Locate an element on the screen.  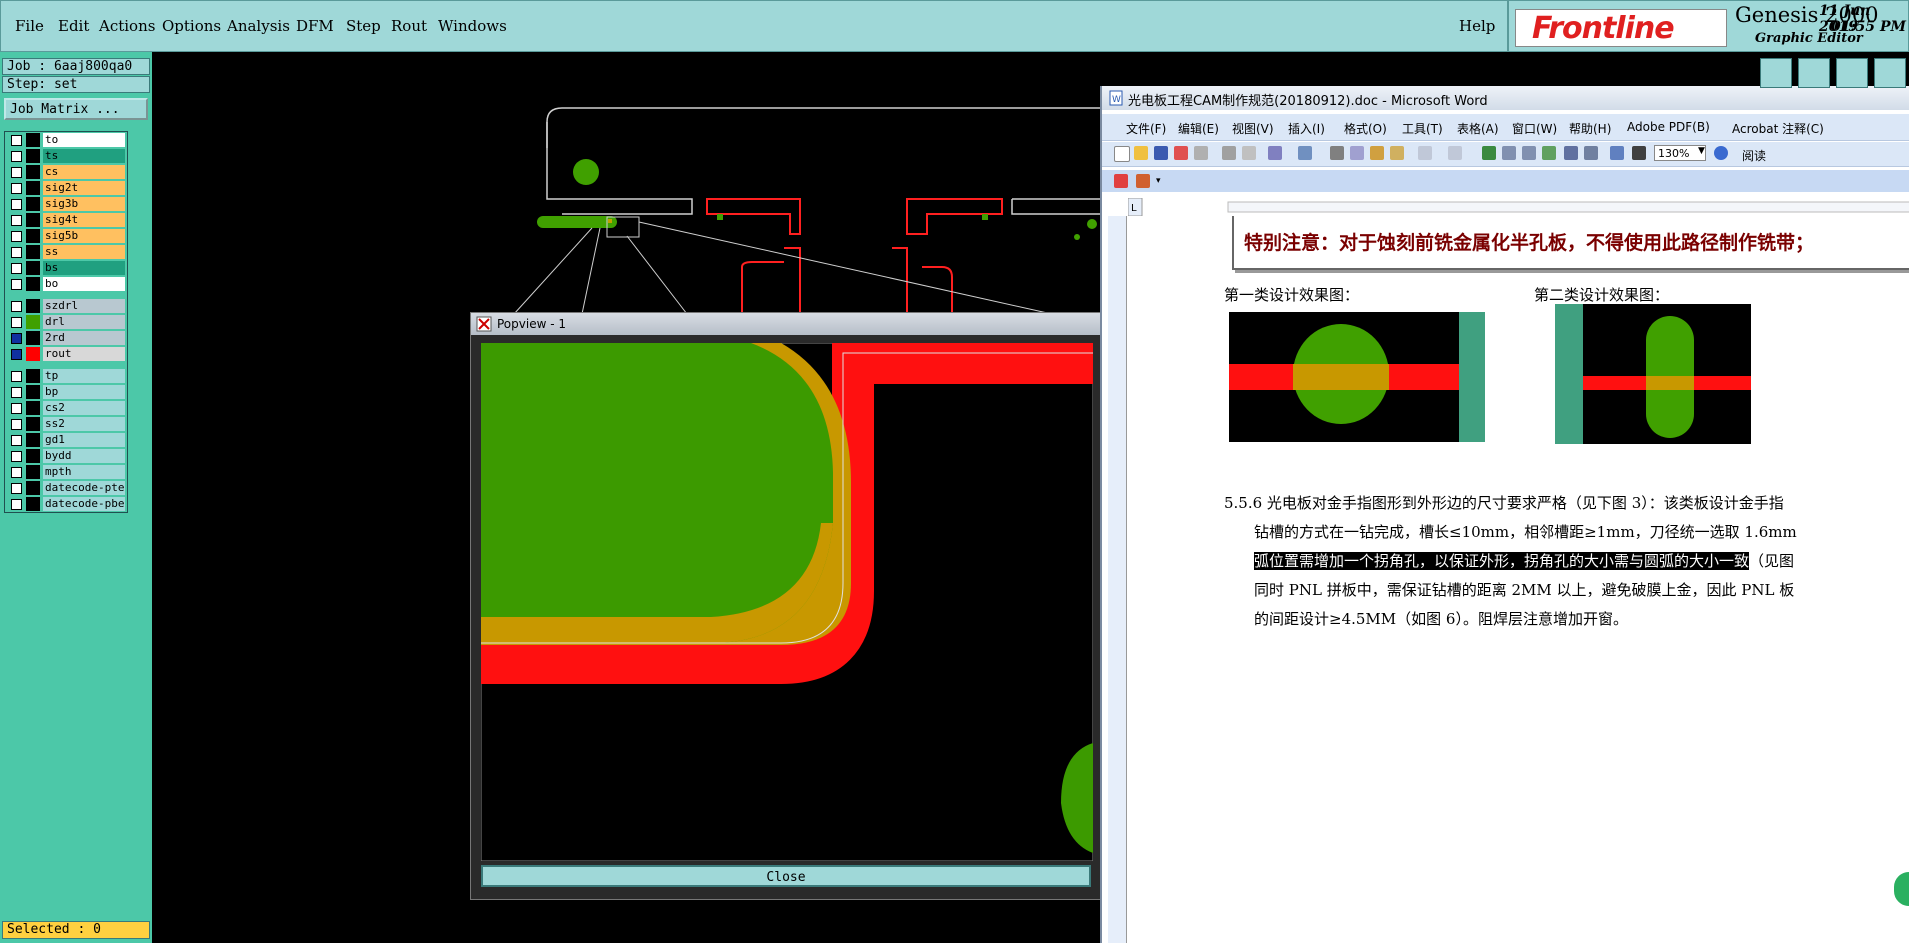
word-menu-file: 文件(F) is located at coordinates (1146, 128).